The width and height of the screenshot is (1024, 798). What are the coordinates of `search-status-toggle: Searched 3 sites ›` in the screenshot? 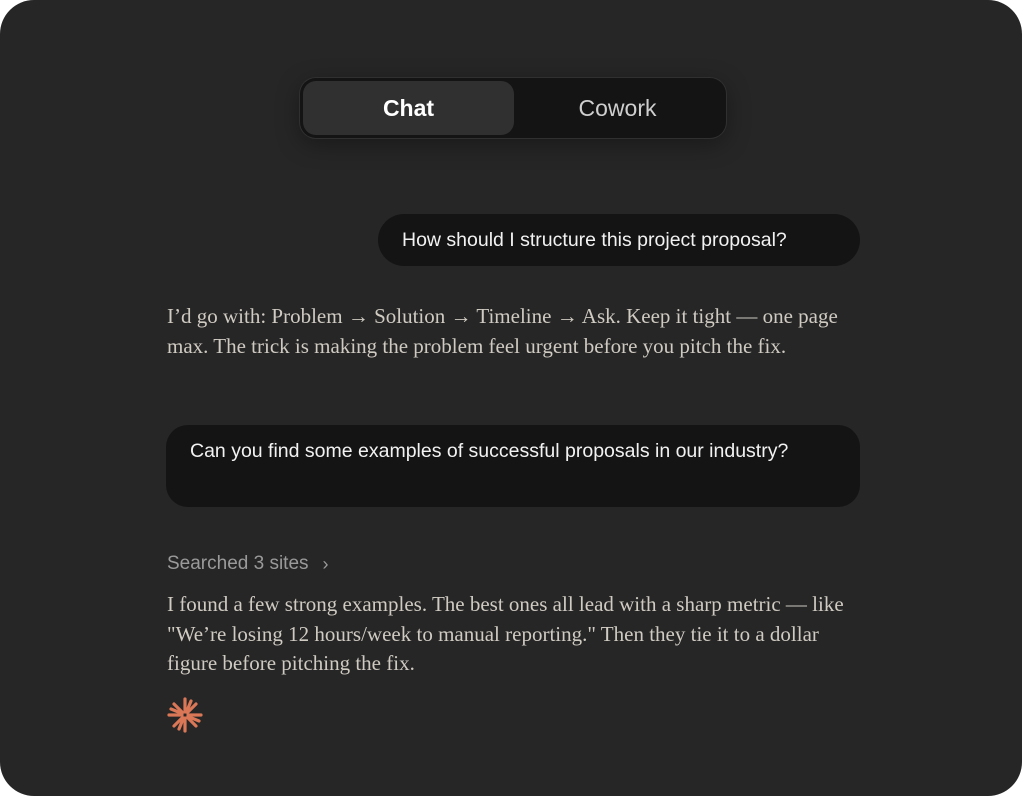 It's located at (248, 564).